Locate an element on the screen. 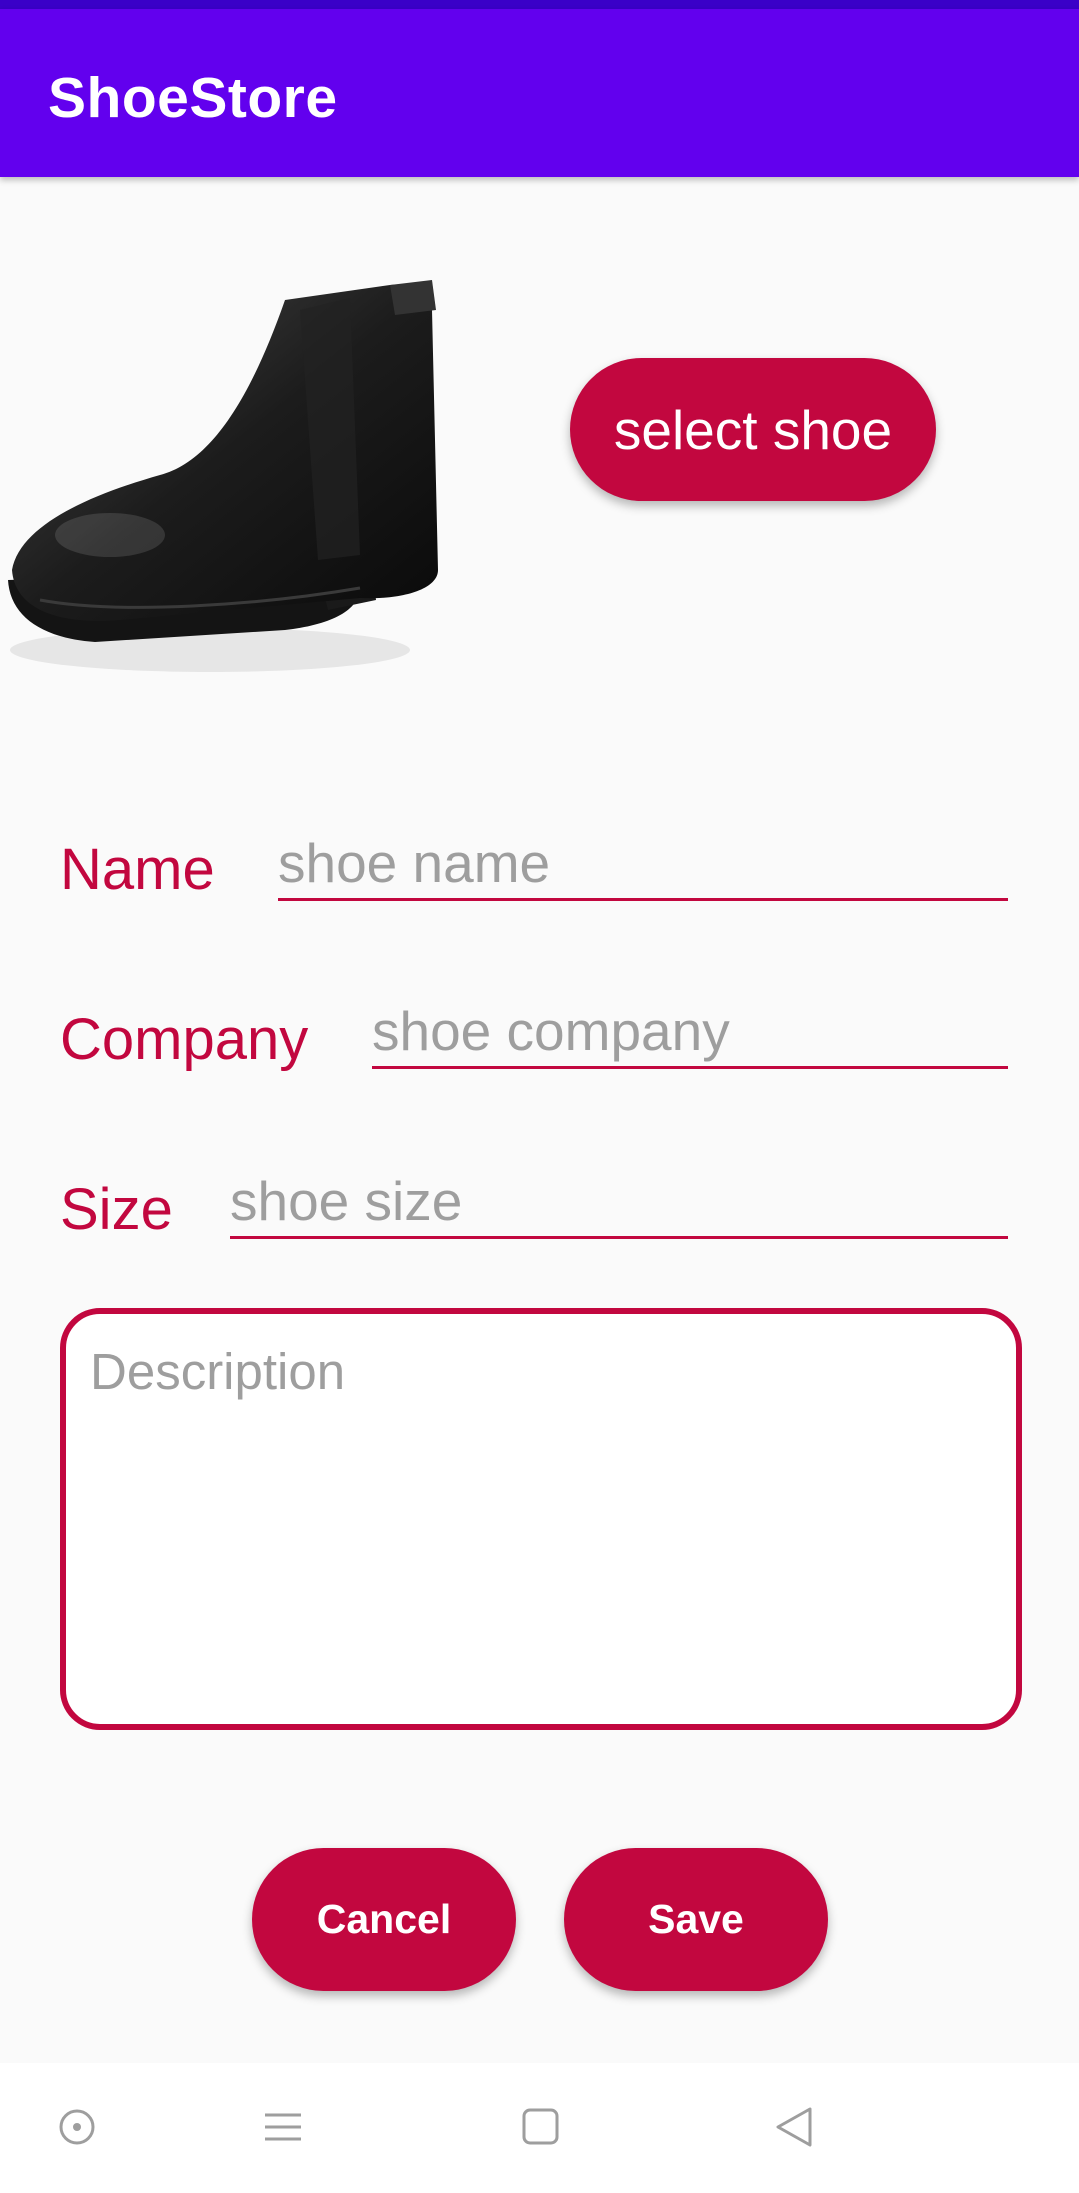 This screenshot has width=1079, height=2193. system-nav-bar is located at coordinates (539, 2128).